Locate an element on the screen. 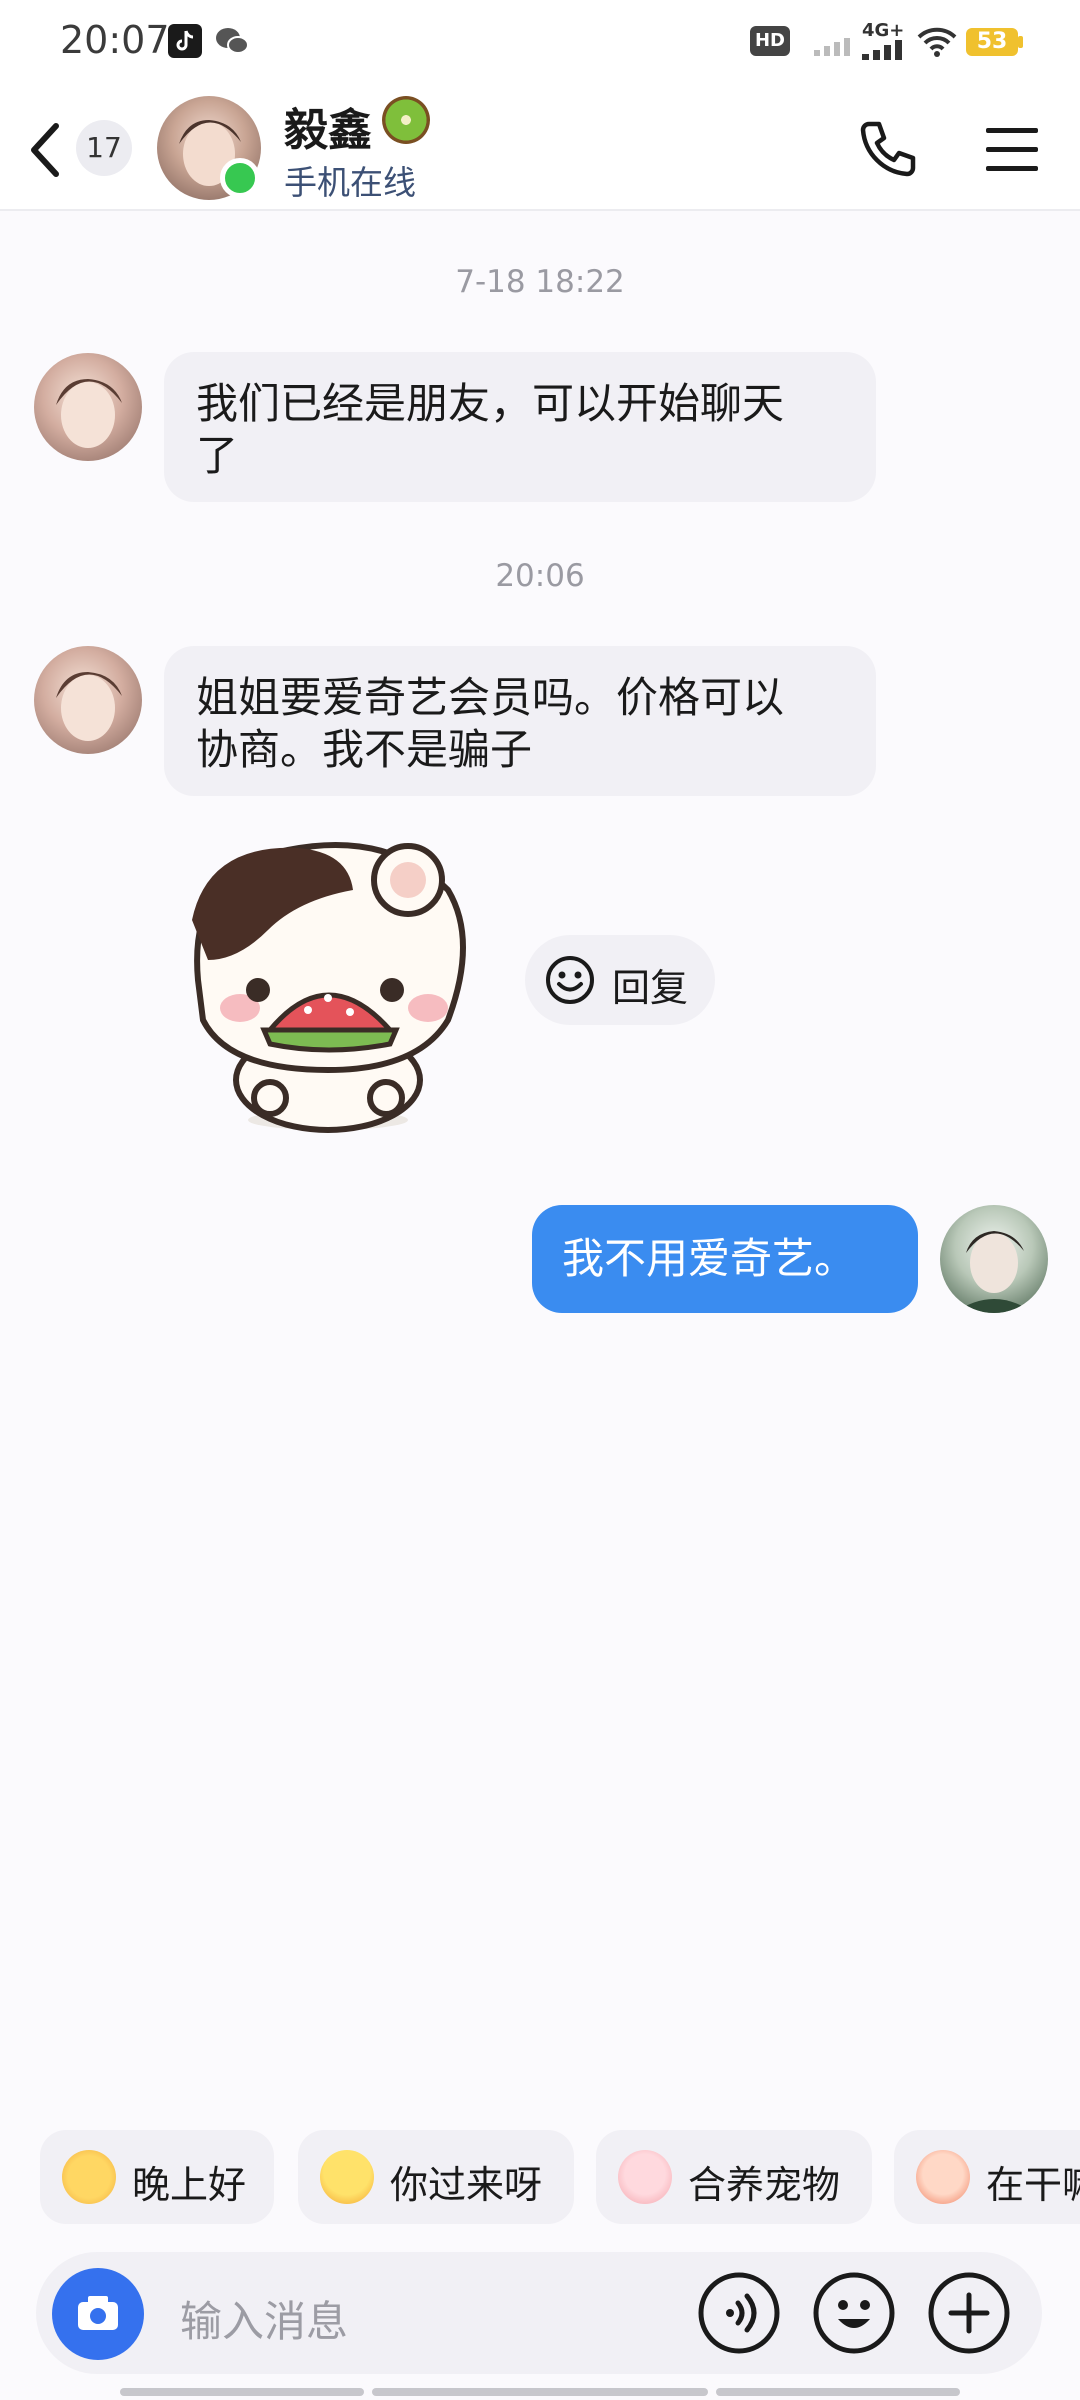 This screenshot has width=1080, height=2400. quick-reply-chip: 合养宠物 is located at coordinates (734, 2177).